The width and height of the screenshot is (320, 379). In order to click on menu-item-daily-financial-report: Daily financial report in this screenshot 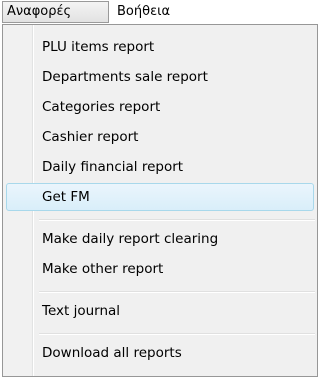, I will do `click(160, 167)`.